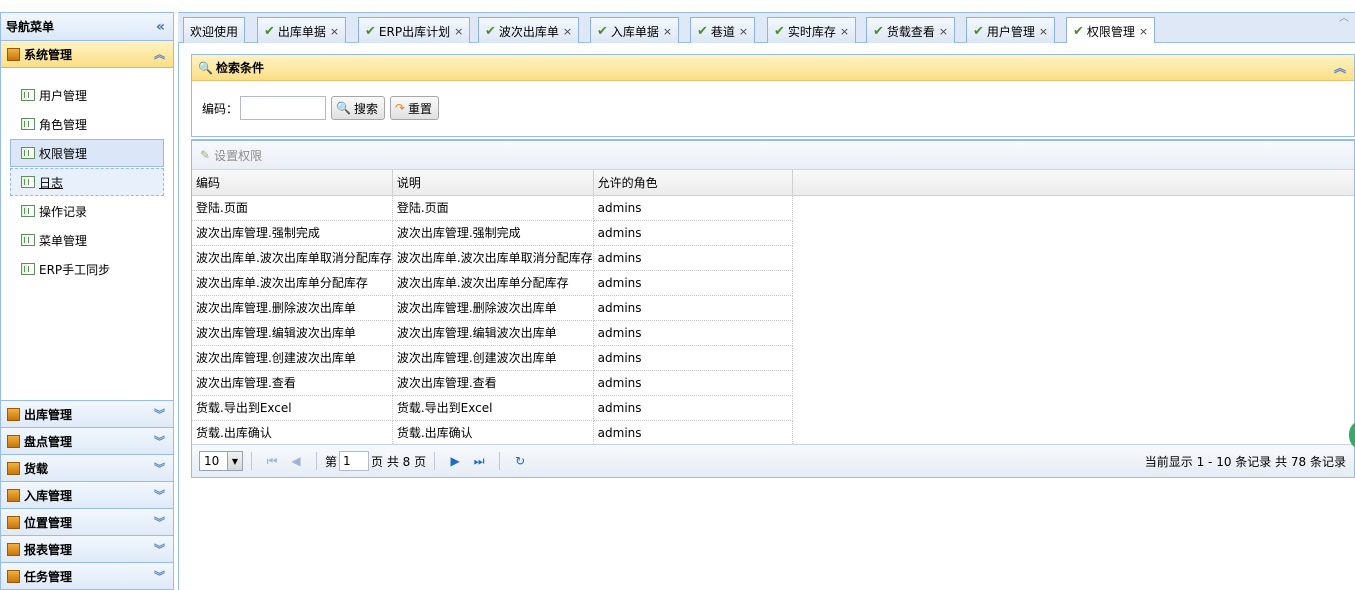 Image resolution: width=1355 pixels, height=590 pixels. I want to click on table-cell: 货载.导出到Excel, so click(292, 408).